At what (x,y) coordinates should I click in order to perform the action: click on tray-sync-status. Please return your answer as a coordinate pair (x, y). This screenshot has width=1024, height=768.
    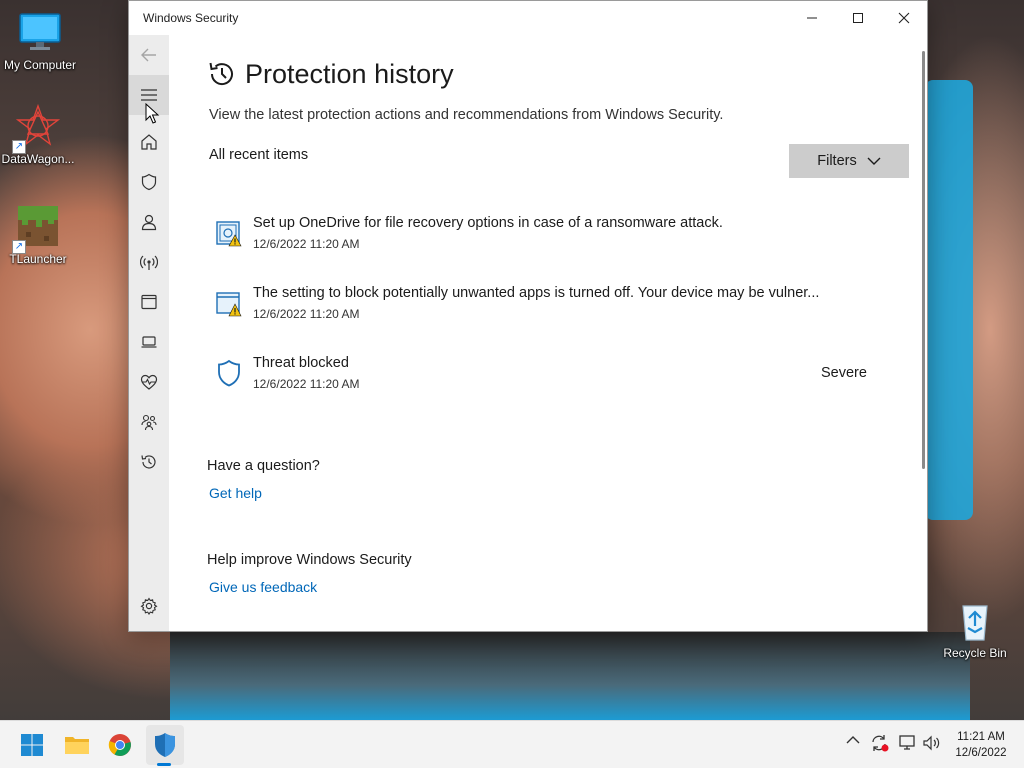
    Looking at the image, I should click on (880, 743).